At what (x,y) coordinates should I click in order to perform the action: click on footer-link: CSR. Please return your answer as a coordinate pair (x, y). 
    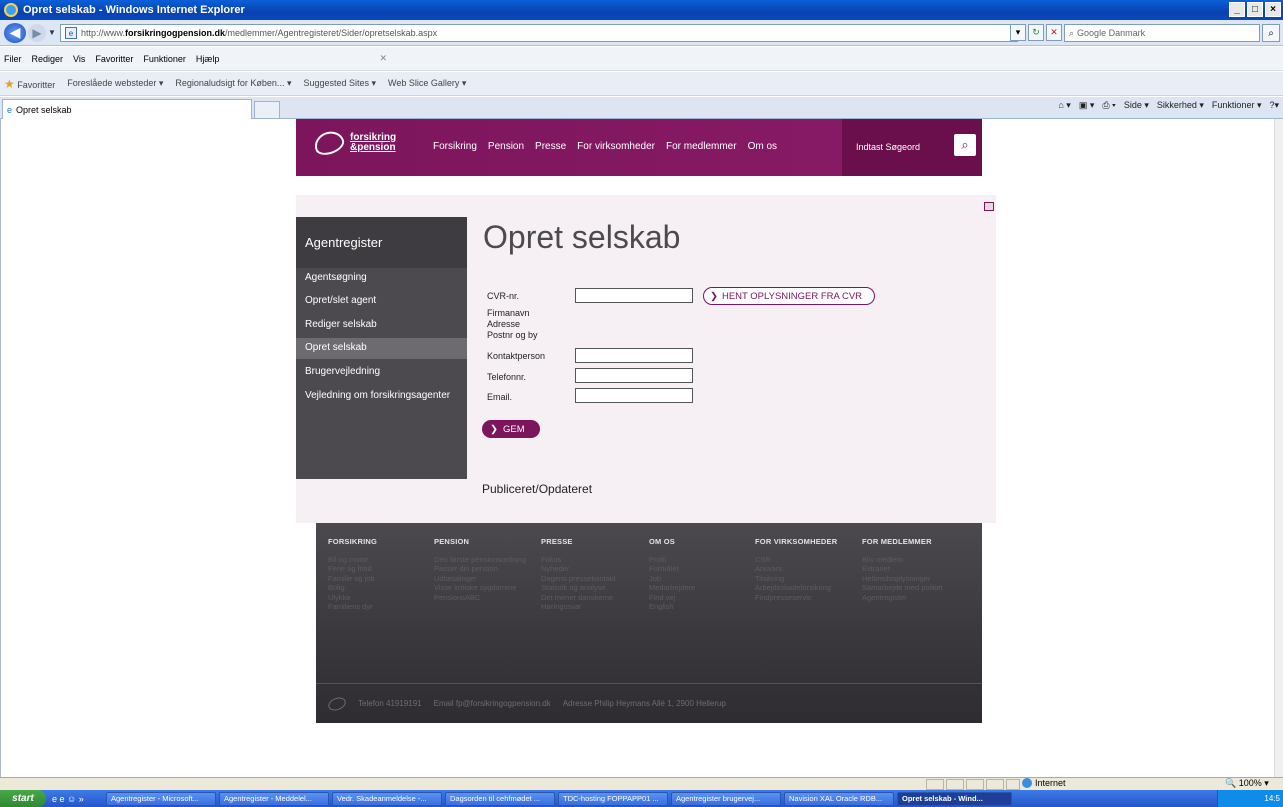
    Looking at the image, I should click on (796, 560).